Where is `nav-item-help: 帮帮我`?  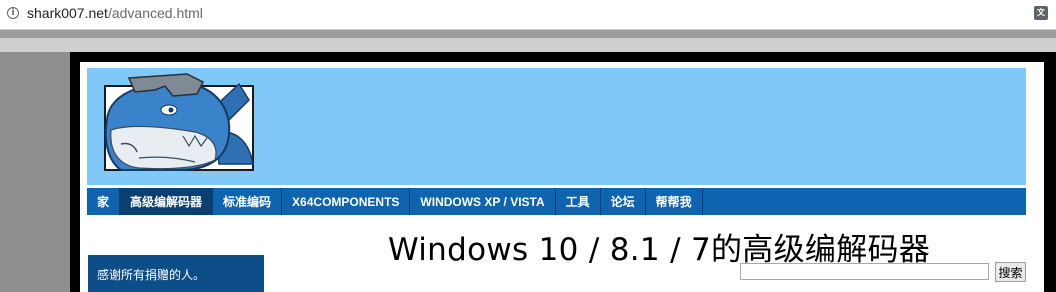 nav-item-help: 帮帮我 is located at coordinates (674, 201).